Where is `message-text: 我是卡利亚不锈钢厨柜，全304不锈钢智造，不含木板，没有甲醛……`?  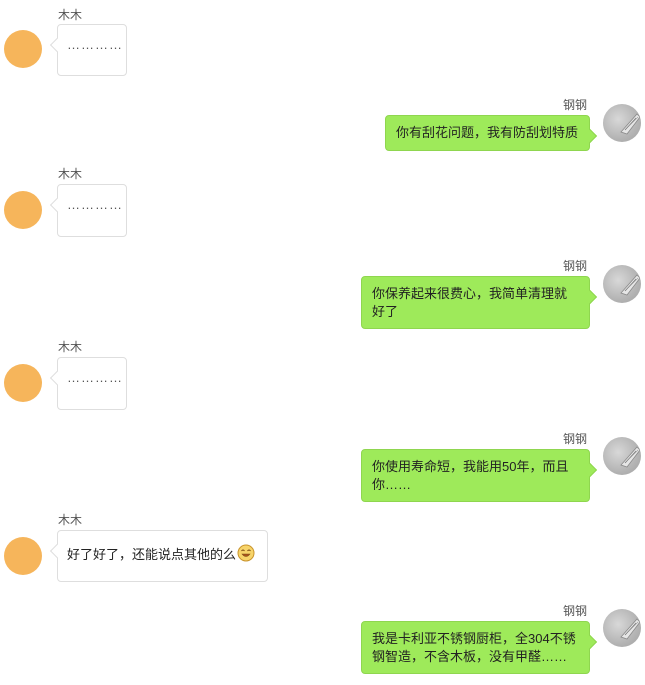
message-text: 我是卡利亚不锈钢厨柜，全304不锈钢智造，不含木板，没有甲醛…… is located at coordinates (474, 647).